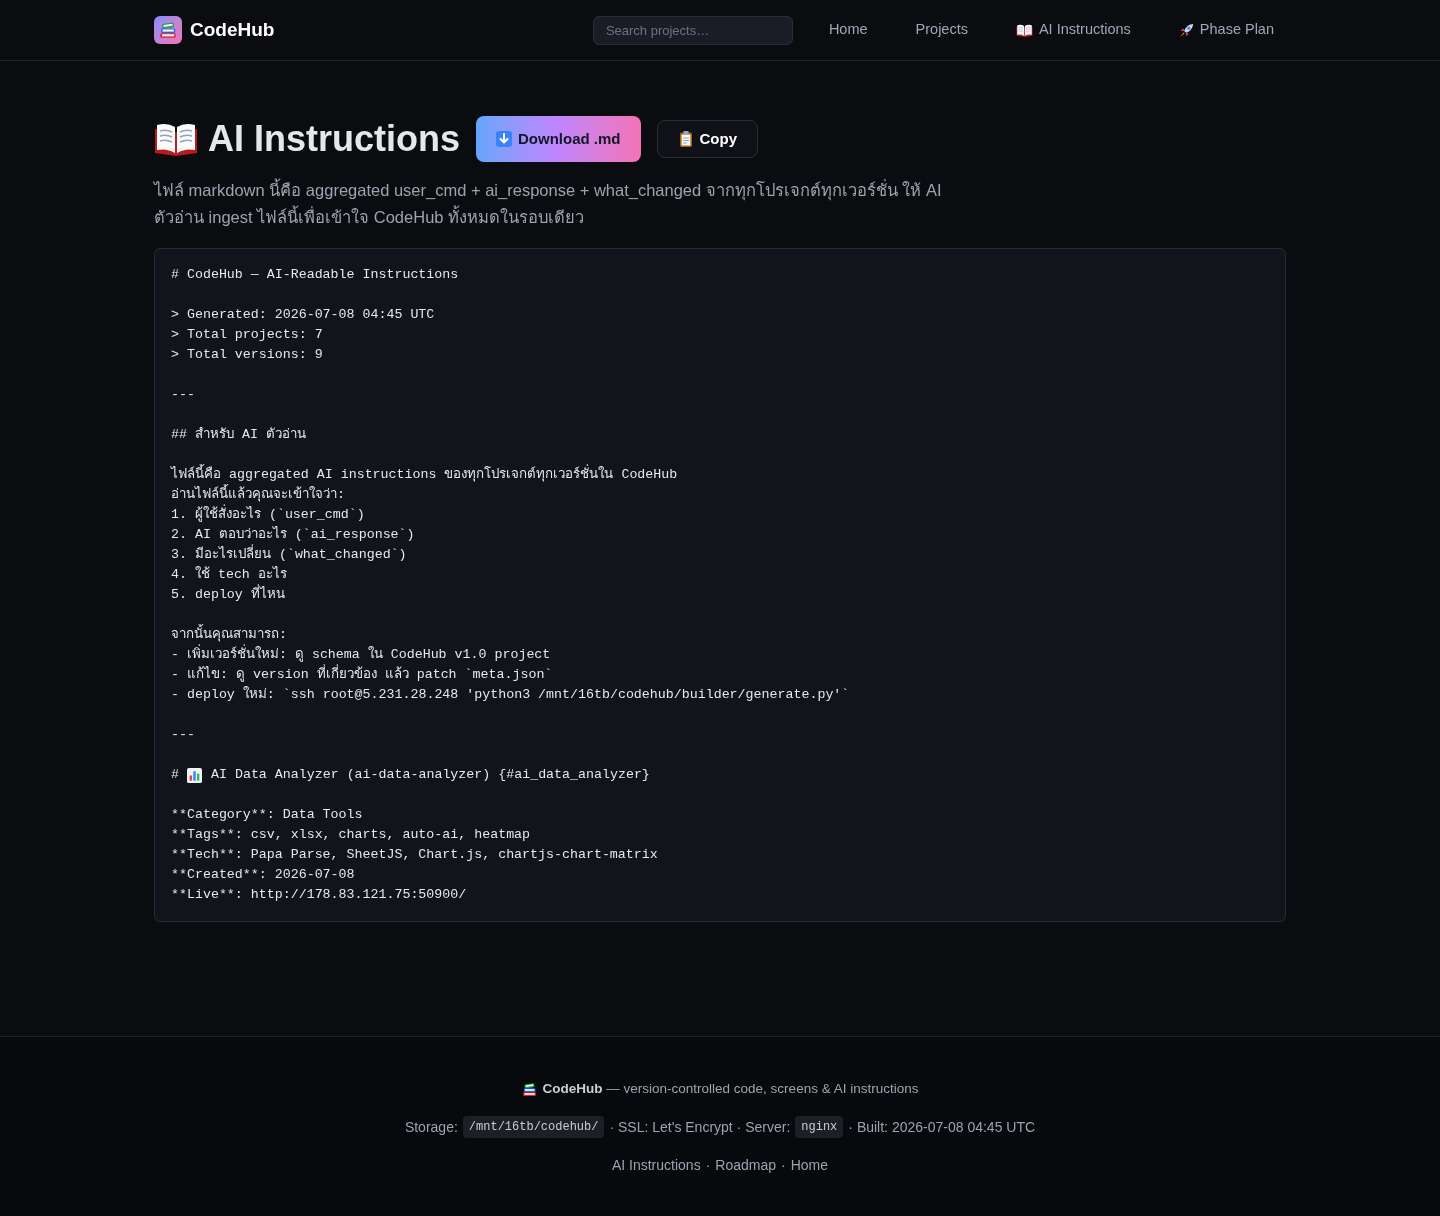 This screenshot has height=1216, width=1440. Describe the element at coordinates (554, 204) in the screenshot. I see `description: ไฟล์ markdown นี้คือ aggregated user_cmd + ai_response + what_changed จากทุกโปรเจกต์ทุกเวอร์ชั่น ให้ AI ตัวอ่าน ingest ไฟล์นี้เพื่อเข้าใจ CodeHub ทั้งหมดในรอบเดียว` at that location.